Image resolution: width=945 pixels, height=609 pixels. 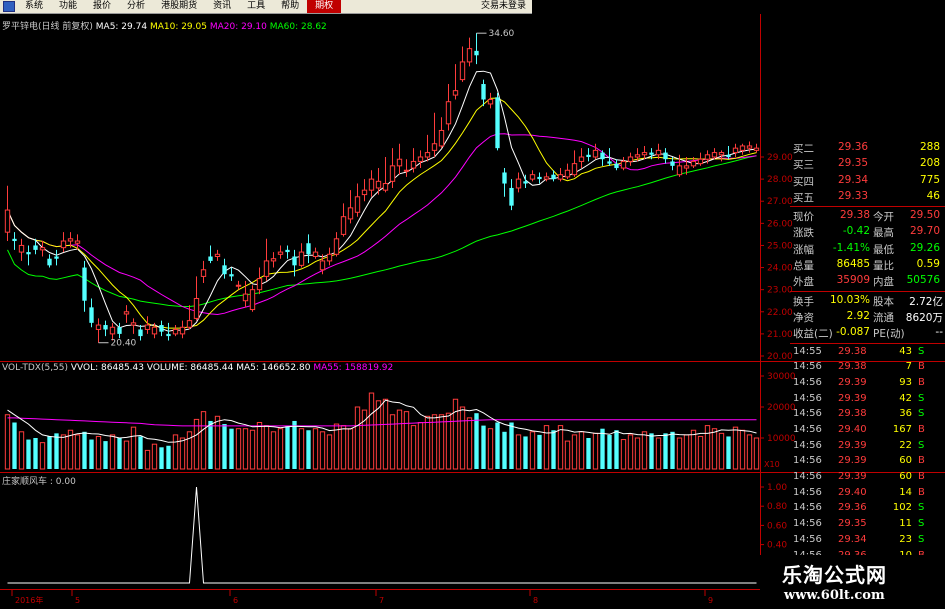 I want to click on tick-volume: 22, so click(x=905, y=445).